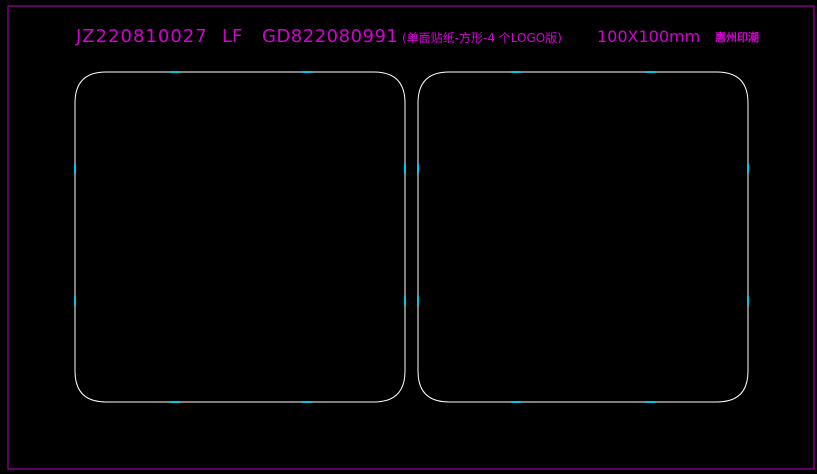 The height and width of the screenshot is (474, 817). I want to click on title-size: 100X100mm, so click(648, 36).